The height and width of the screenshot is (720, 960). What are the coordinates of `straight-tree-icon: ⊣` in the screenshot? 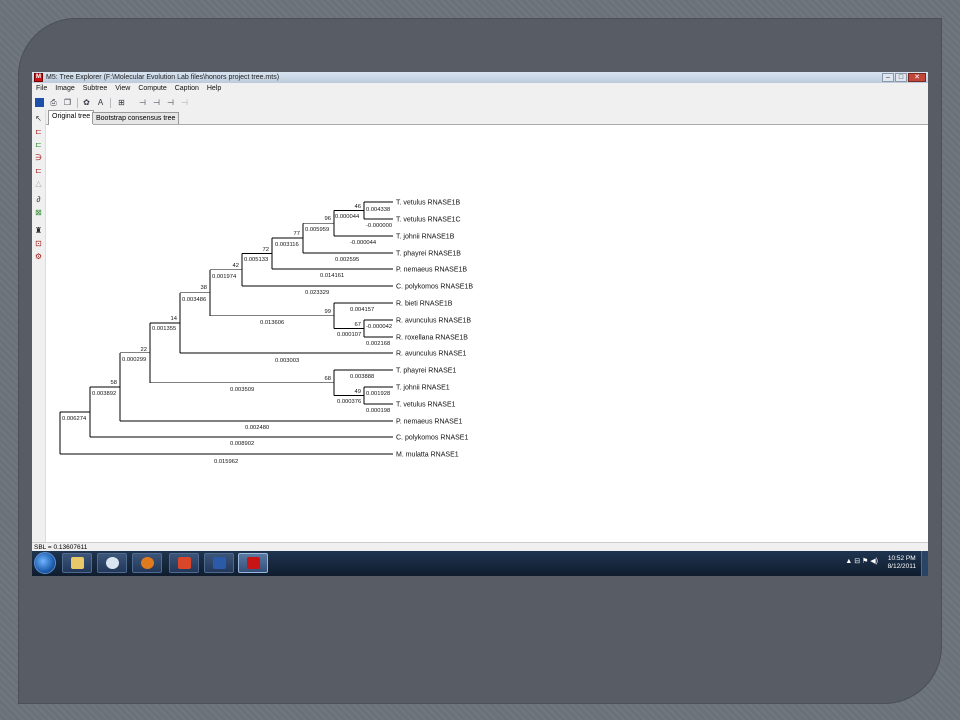 It's located at (156, 102).